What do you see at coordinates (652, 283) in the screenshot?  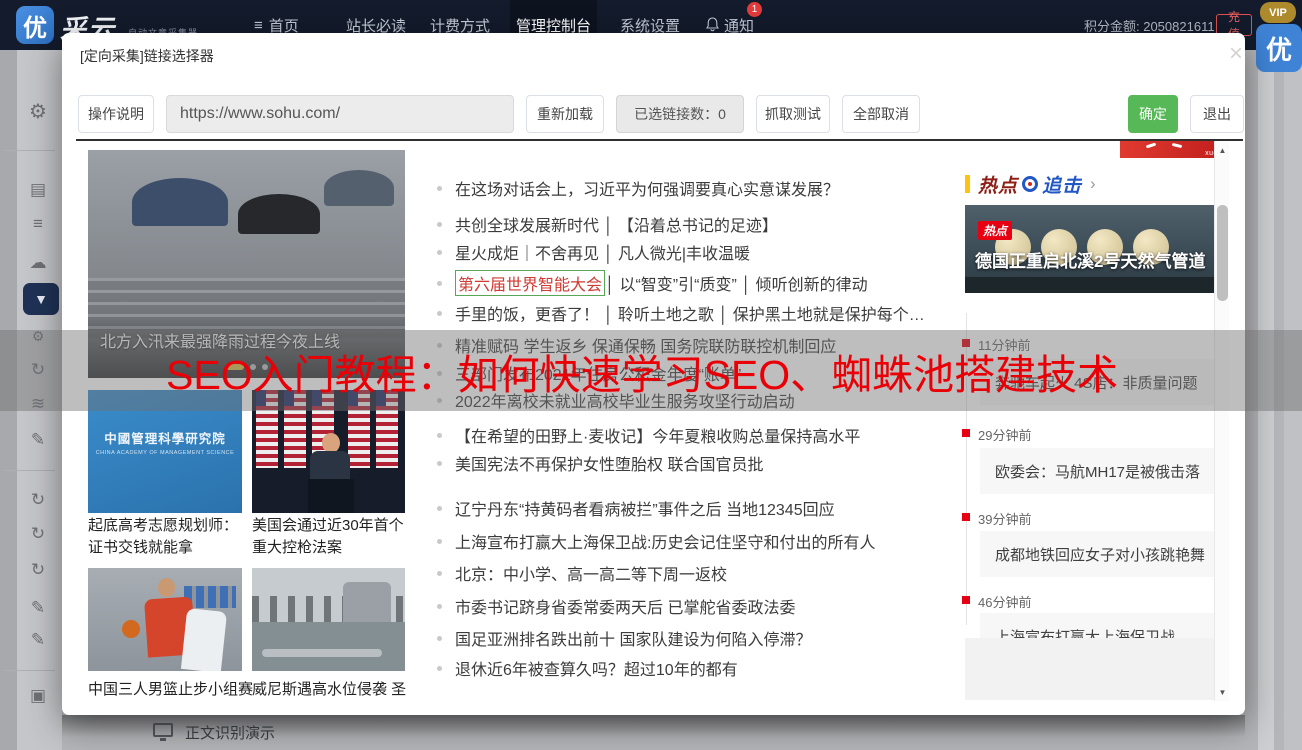 I see `news-link-selected-row: 第六届世界智能大会 │ 以“智变”引“质变” │ 倾听创新的律动` at bounding box center [652, 283].